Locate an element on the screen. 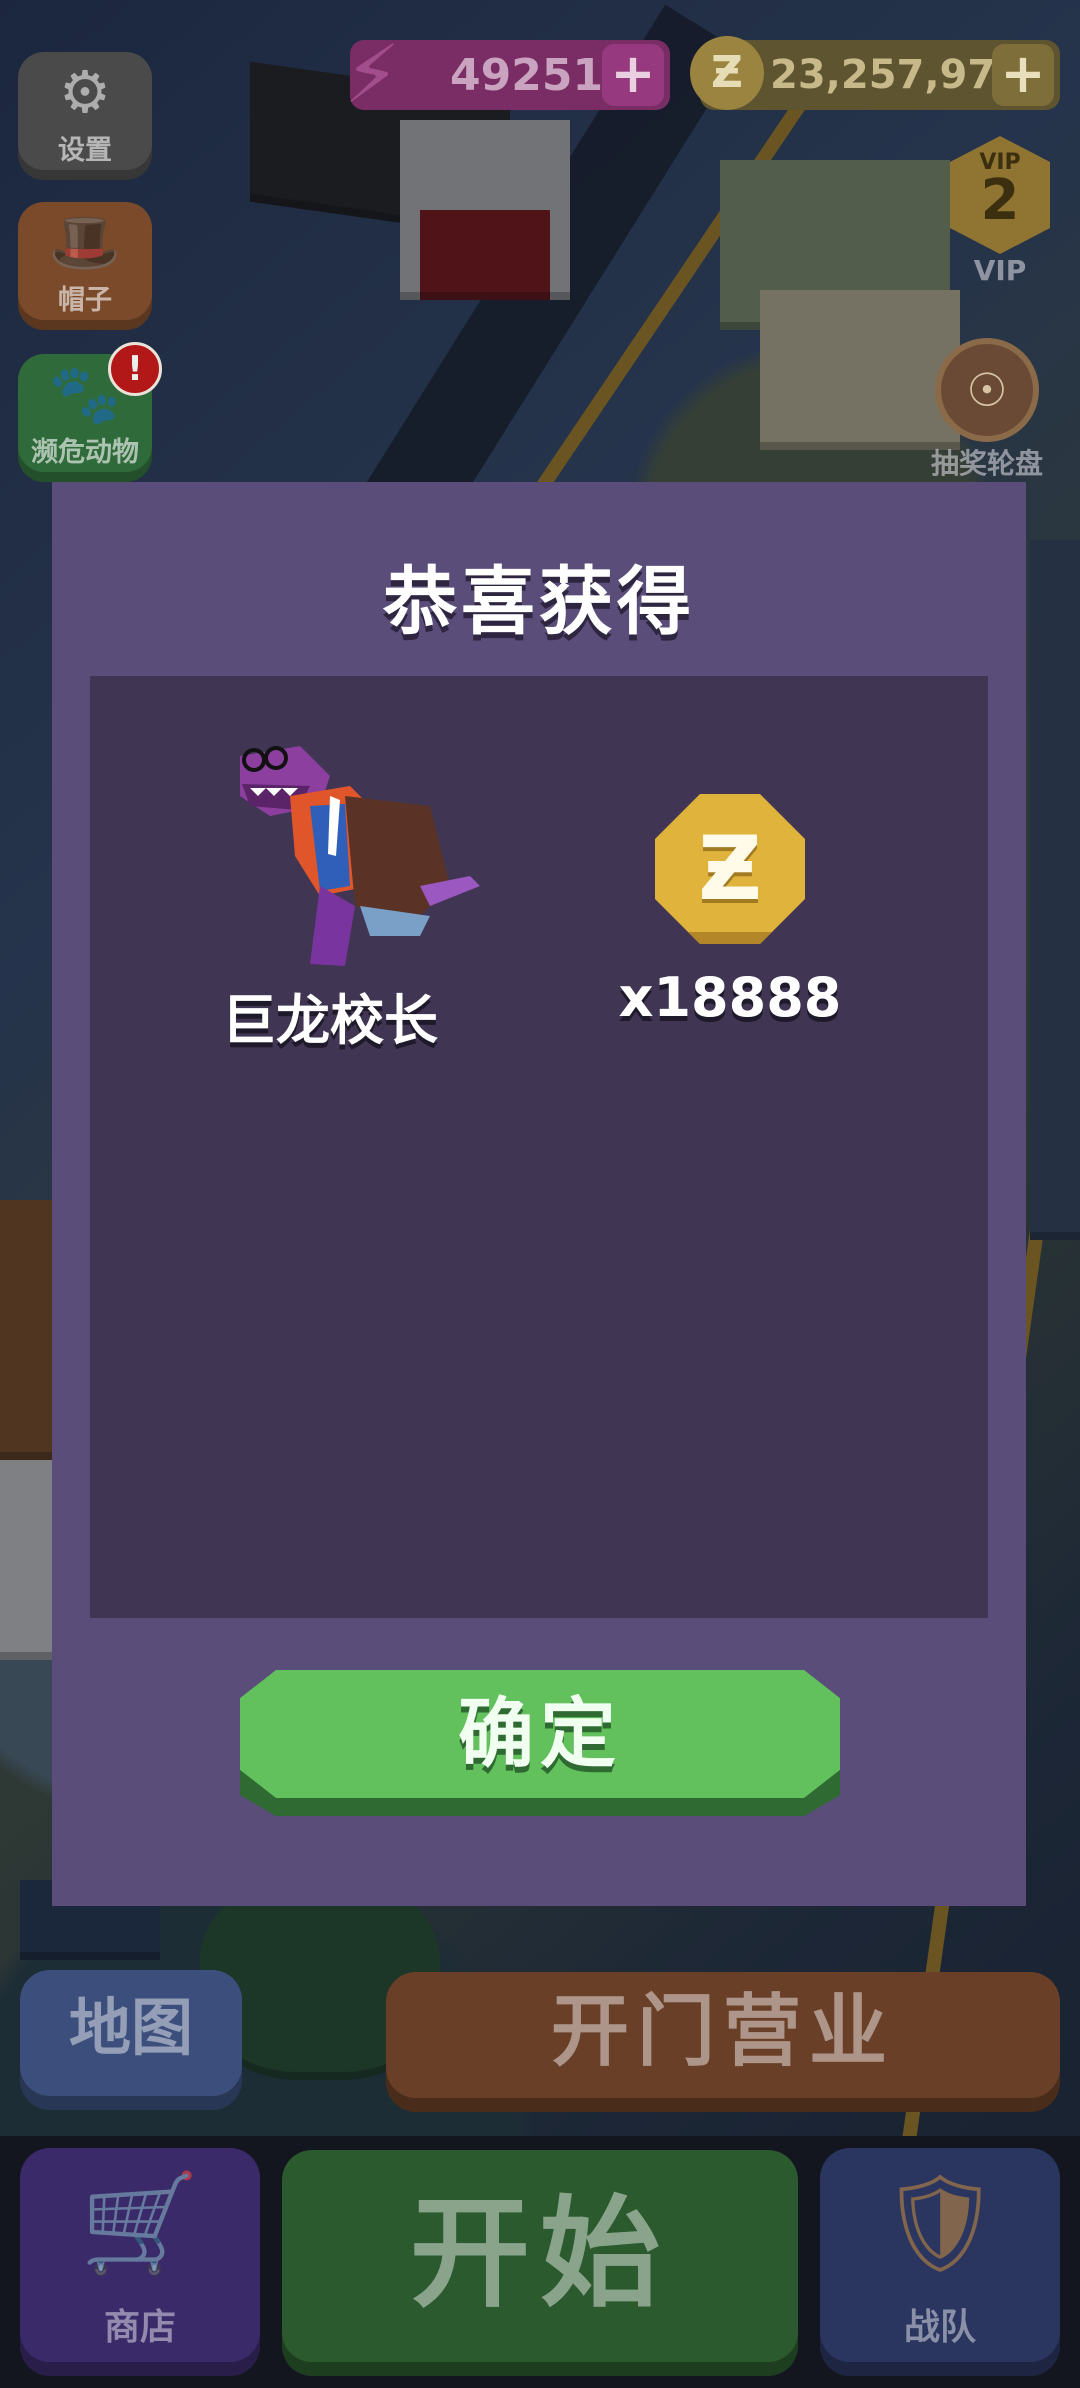 This screenshot has width=1080, height=2388. settings-label: 设置 is located at coordinates (85, 150).